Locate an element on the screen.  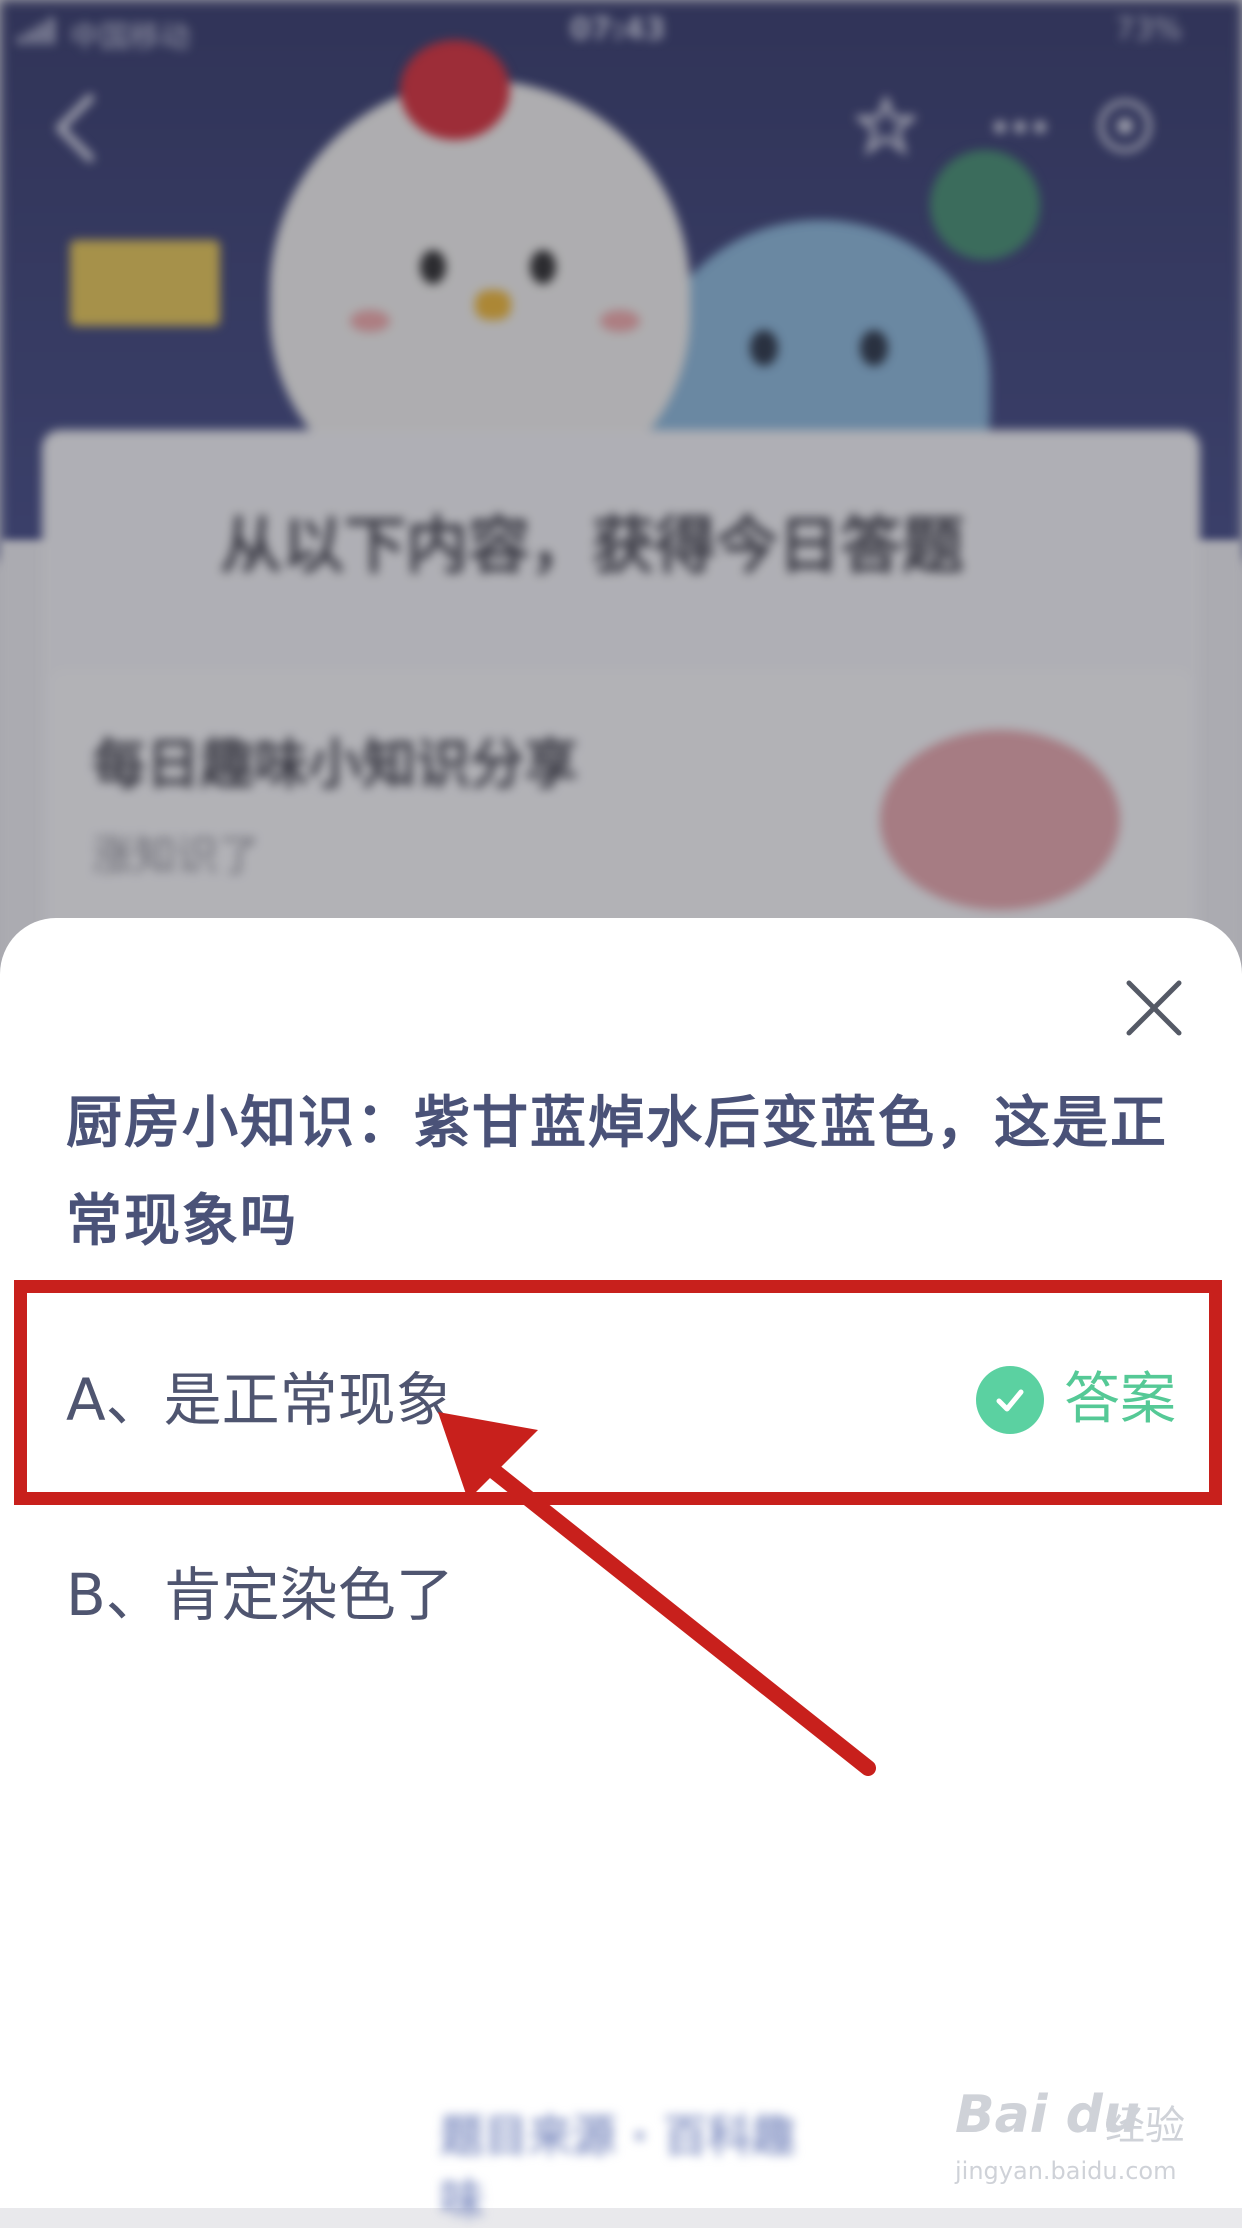
close-icon is located at coordinates (1154, 1008).